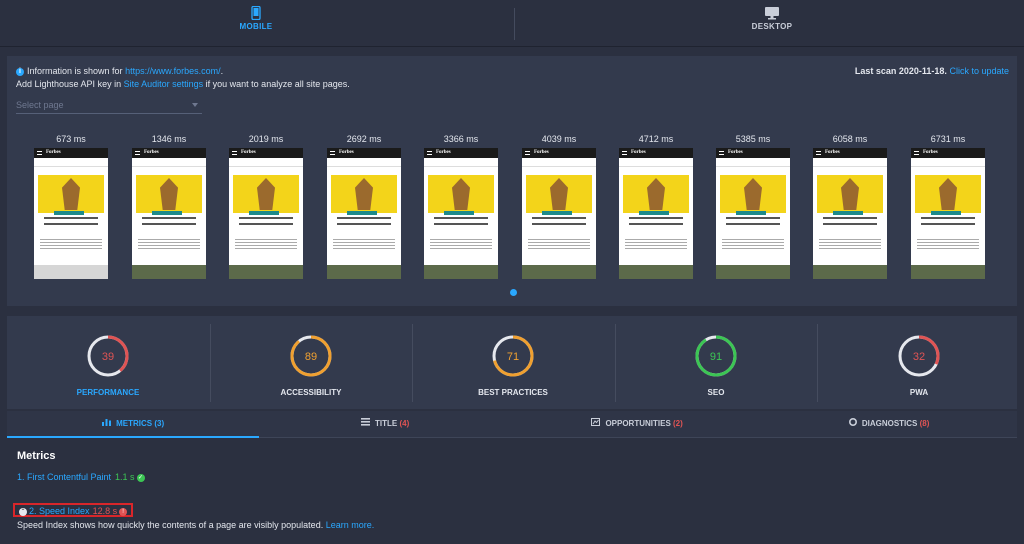  What do you see at coordinates (23, 511) in the screenshot?
I see `chevron-up-icon: ⌃` at bounding box center [23, 511].